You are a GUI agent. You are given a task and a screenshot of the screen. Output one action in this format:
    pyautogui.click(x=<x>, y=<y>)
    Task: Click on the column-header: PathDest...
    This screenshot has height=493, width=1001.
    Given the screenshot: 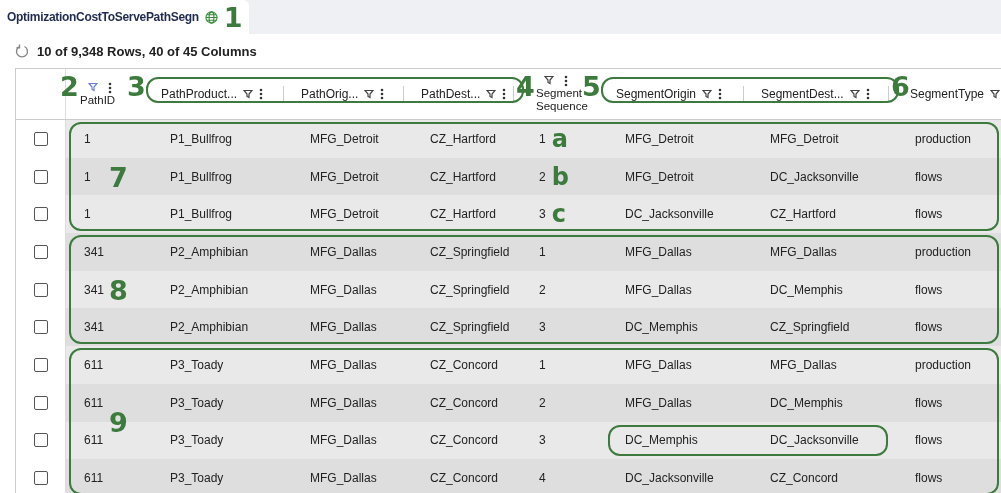 What is the action you would take?
    pyautogui.click(x=451, y=94)
    